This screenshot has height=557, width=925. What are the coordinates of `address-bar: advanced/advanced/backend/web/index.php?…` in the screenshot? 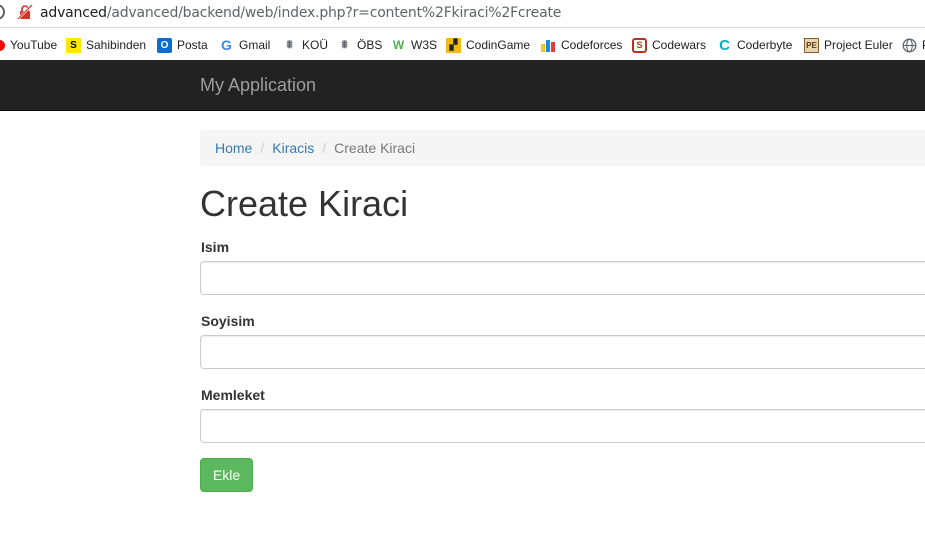 It's located at (462, 14).